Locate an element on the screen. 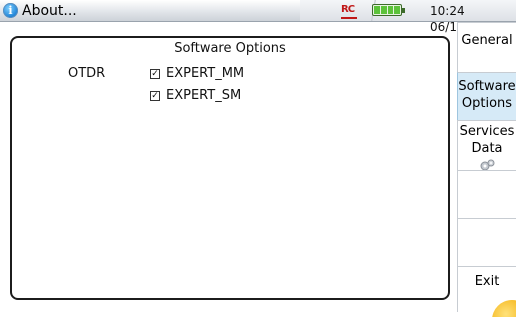 The image size is (516, 317). general-button: General is located at coordinates (486, 47).